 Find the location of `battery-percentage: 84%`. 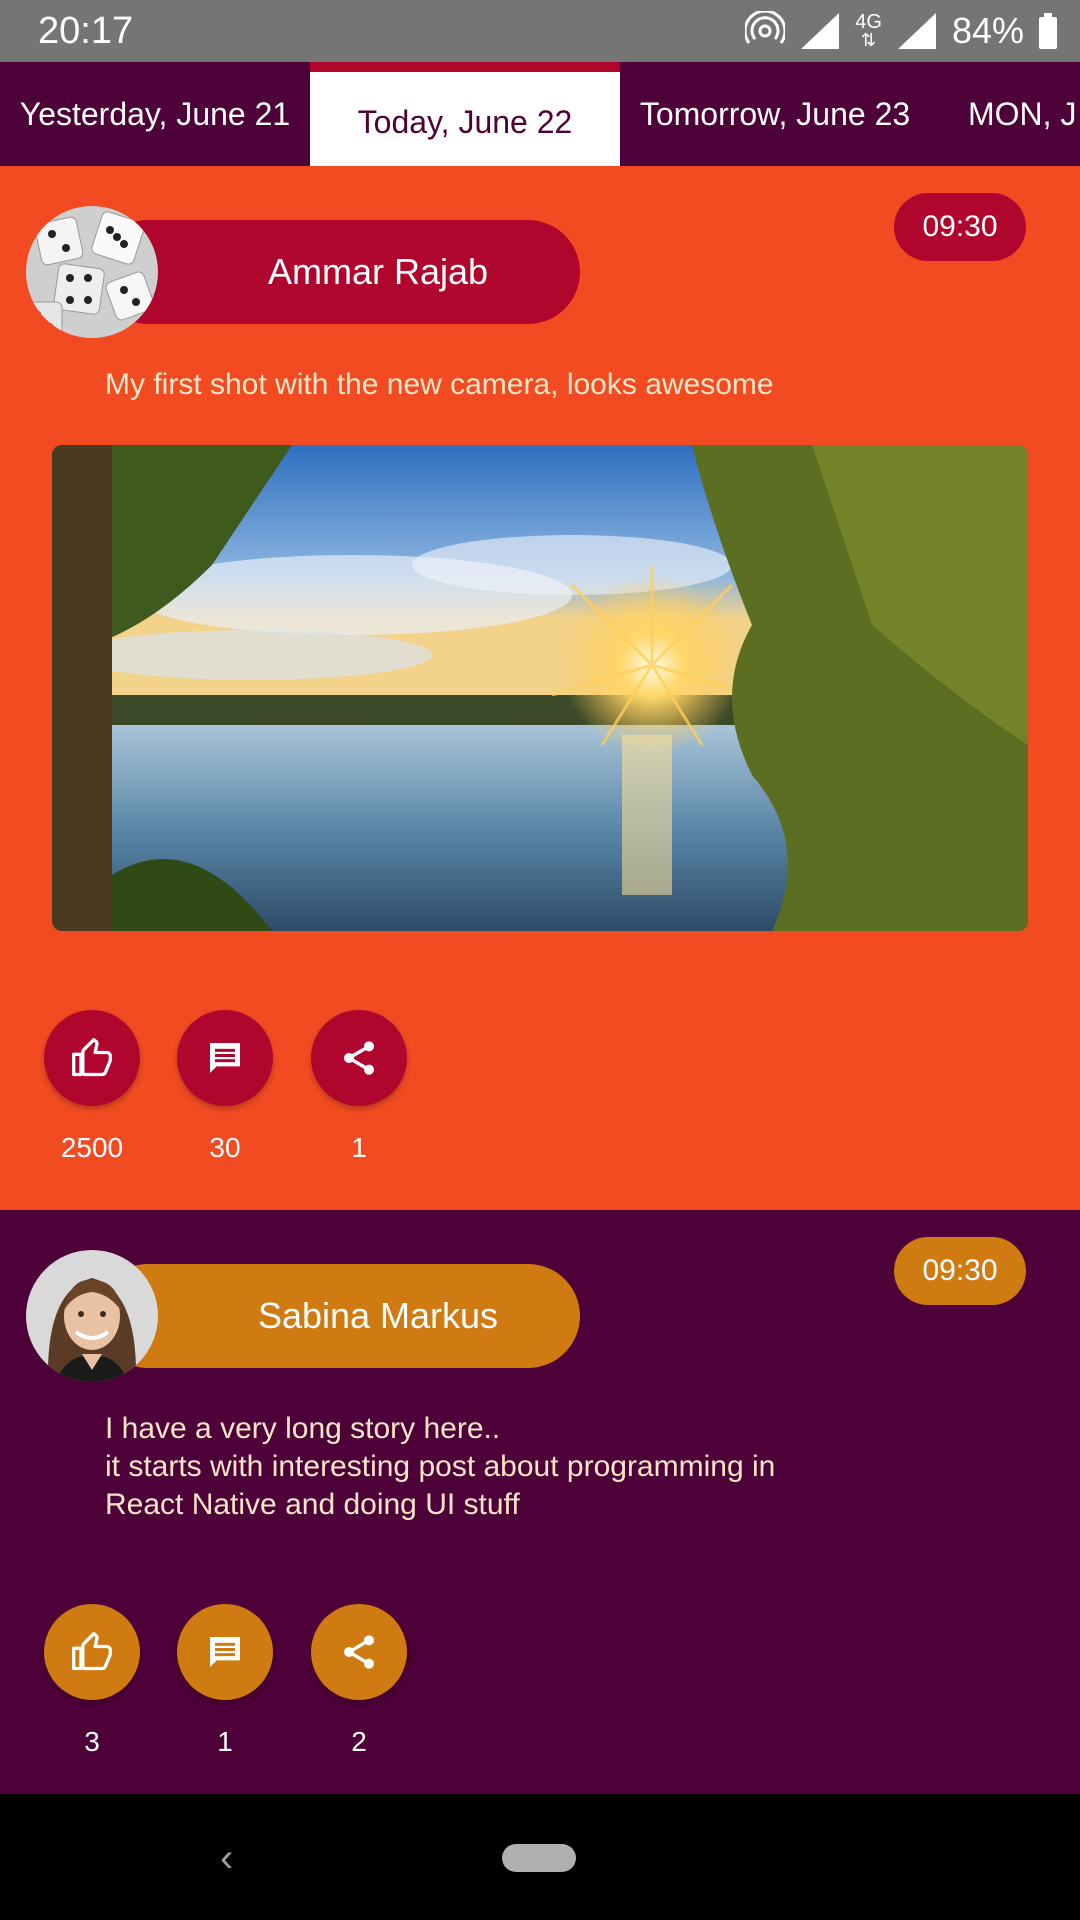

battery-percentage: 84% is located at coordinates (987, 30).